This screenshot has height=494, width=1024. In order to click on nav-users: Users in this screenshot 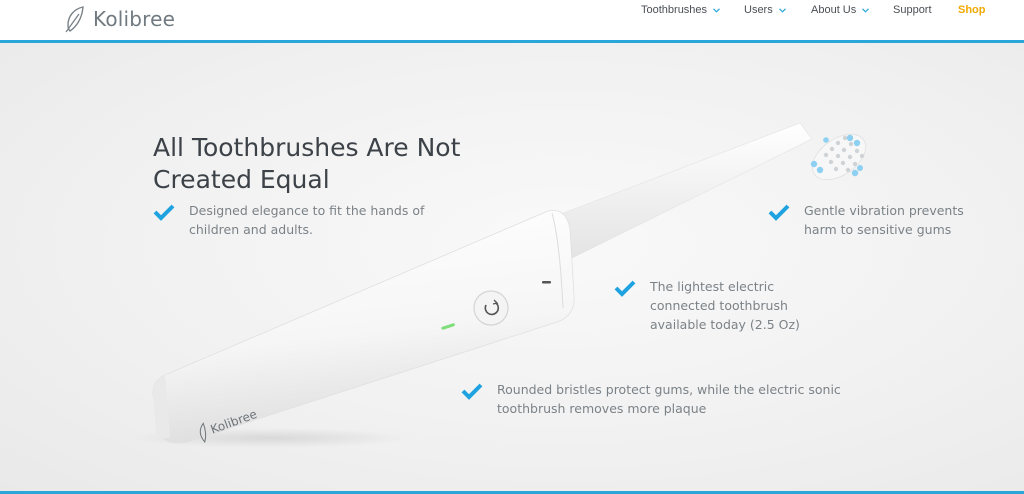, I will do `click(765, 10)`.